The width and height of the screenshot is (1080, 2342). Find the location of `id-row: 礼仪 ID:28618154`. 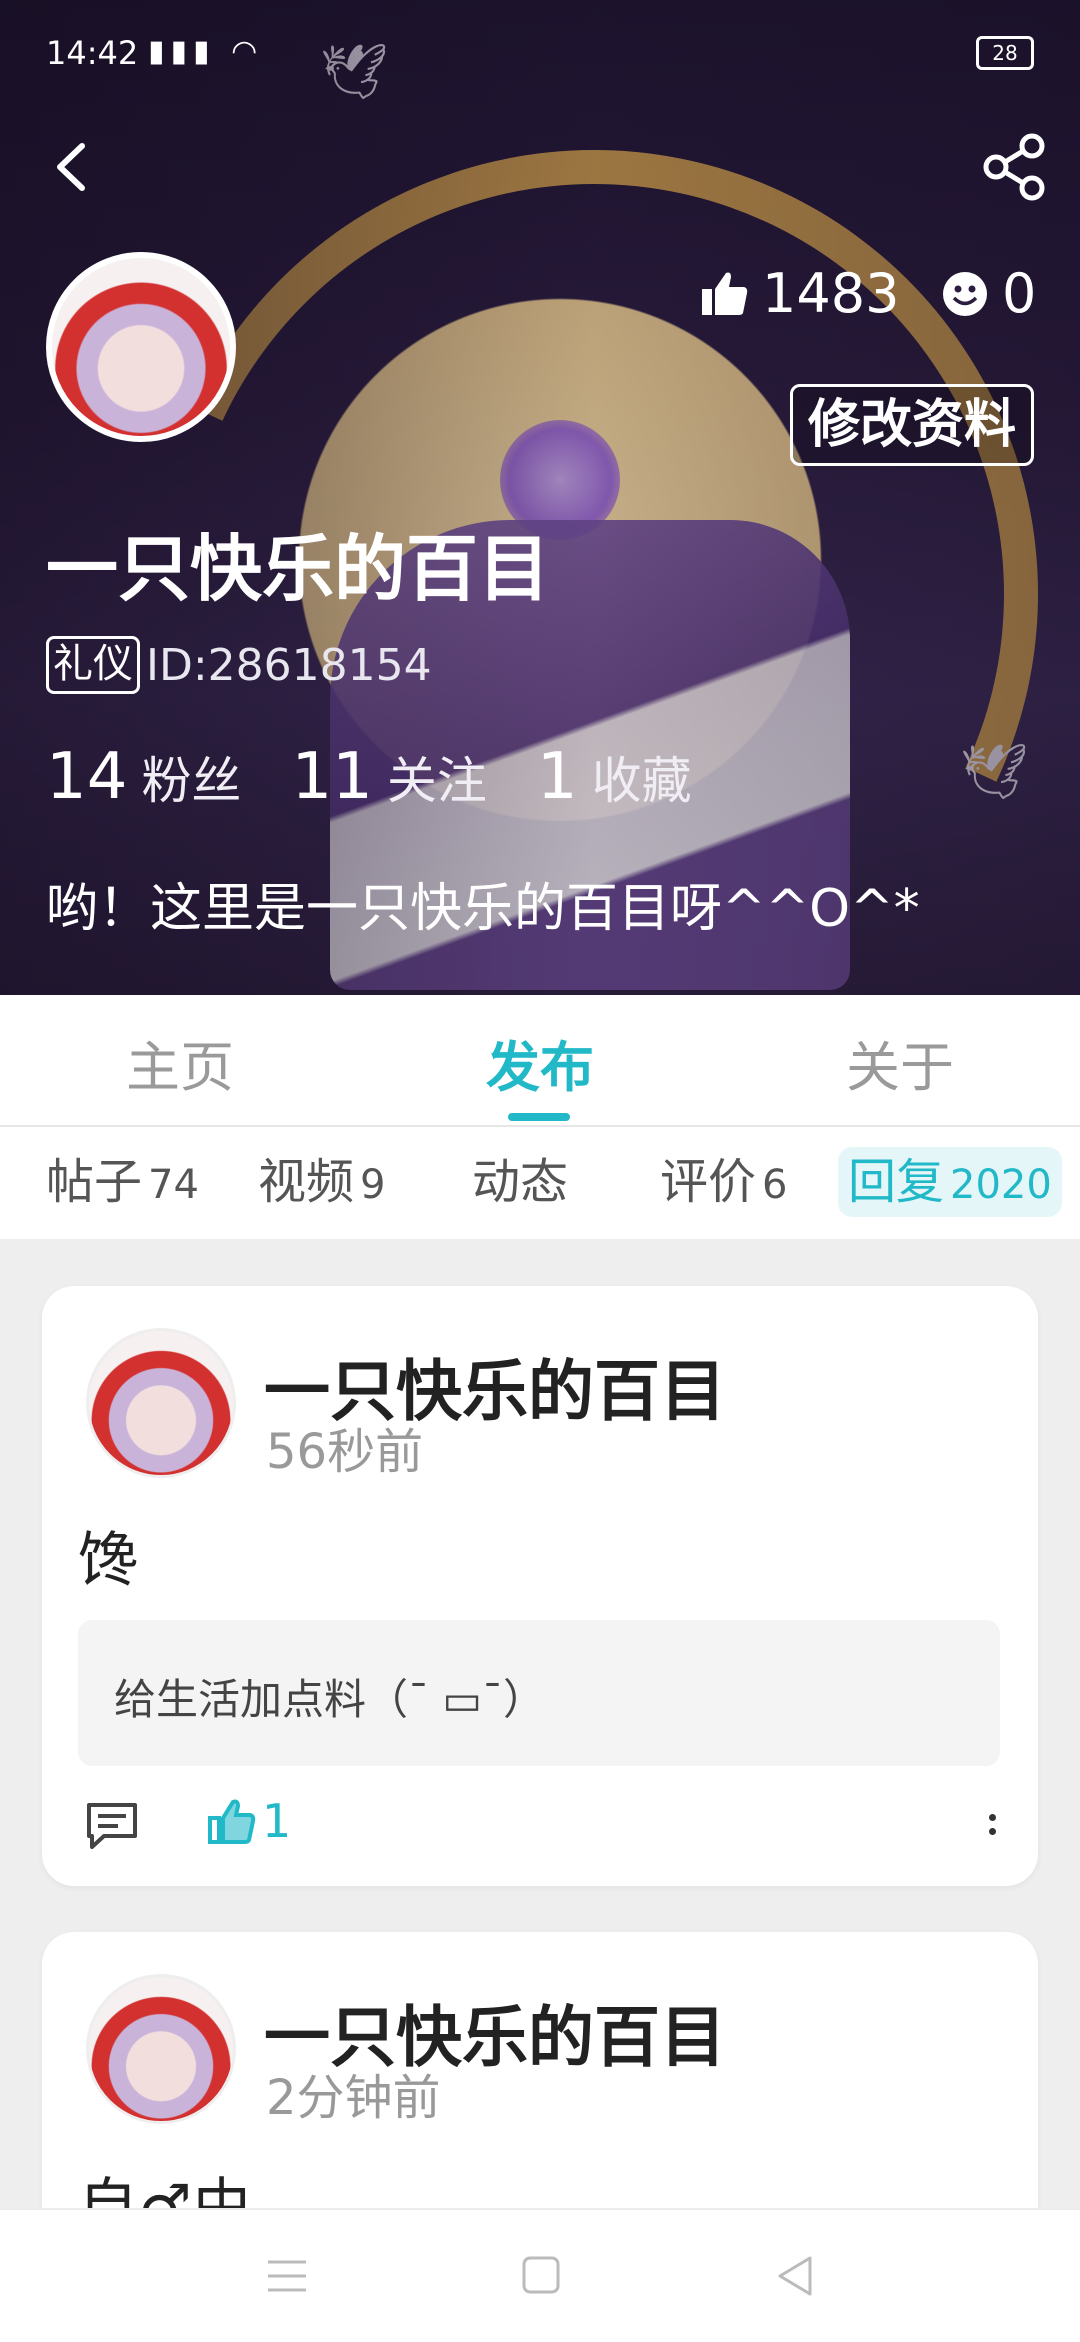

id-row: 礼仪 ID:28618154 is located at coordinates (239, 665).